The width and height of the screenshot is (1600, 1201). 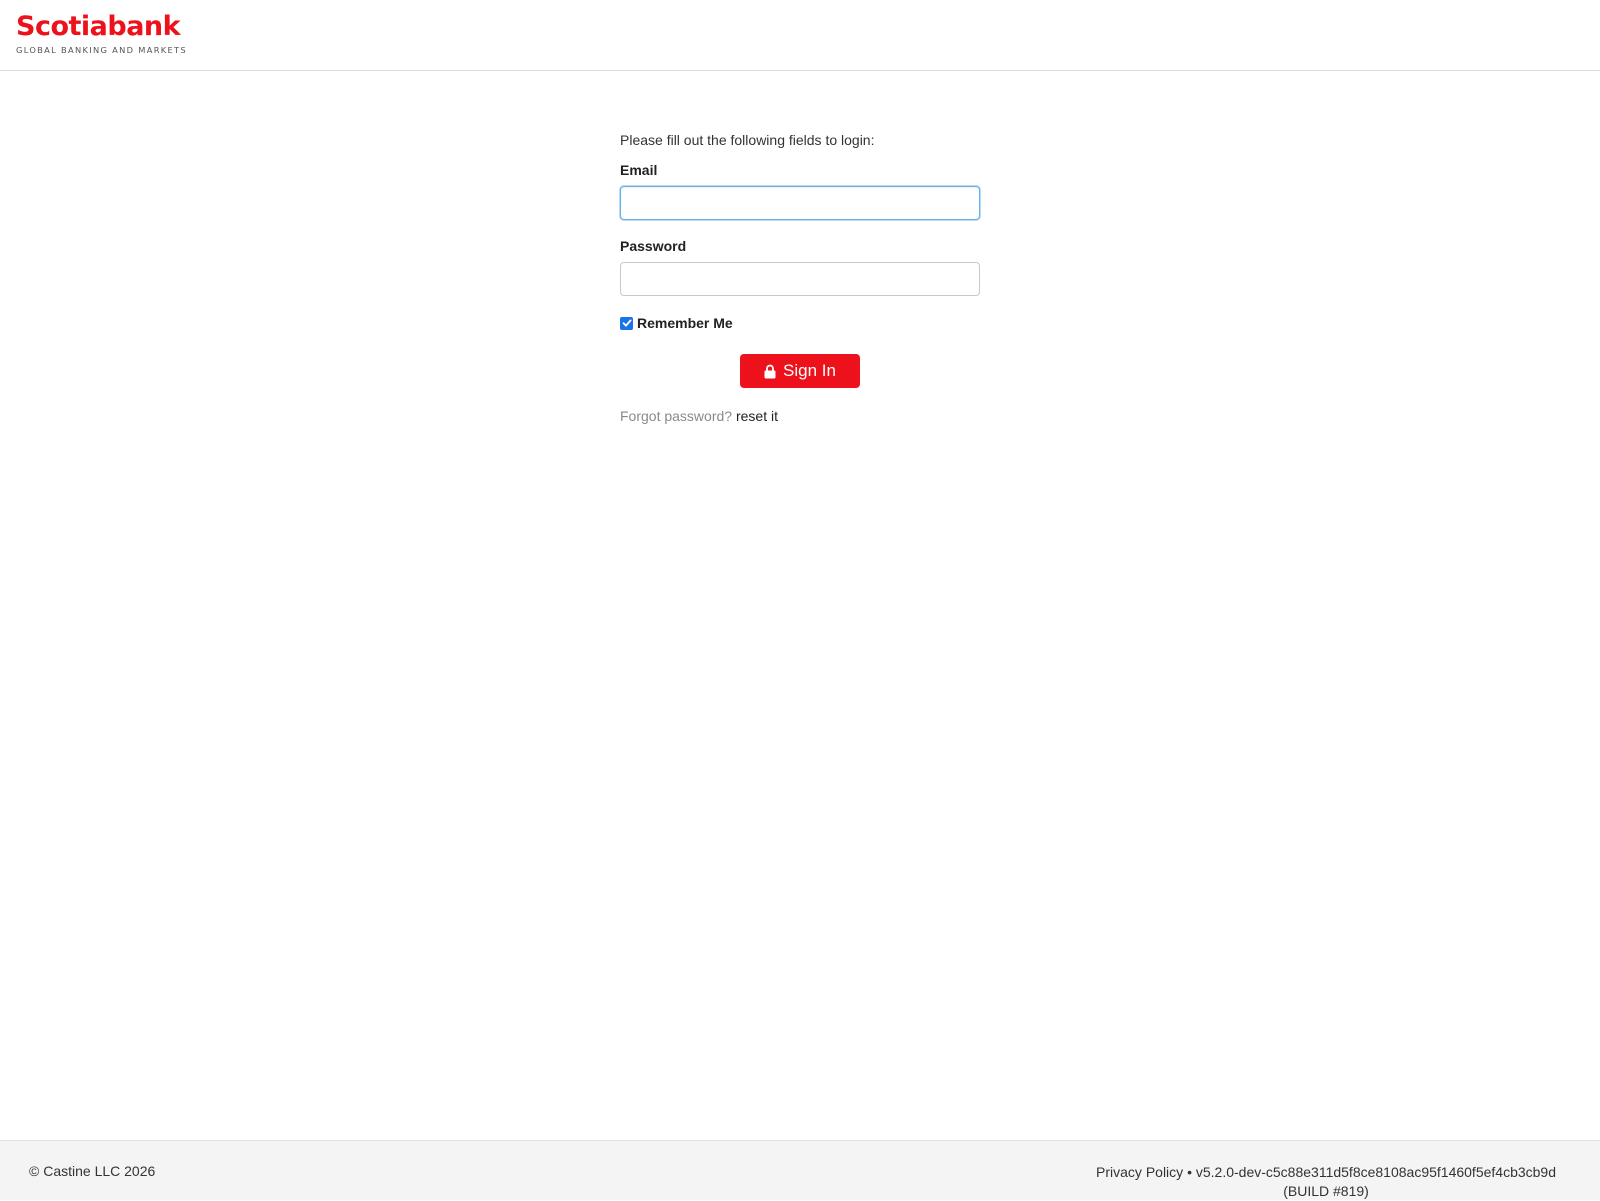 I want to click on email-input, so click(x=800, y=203).